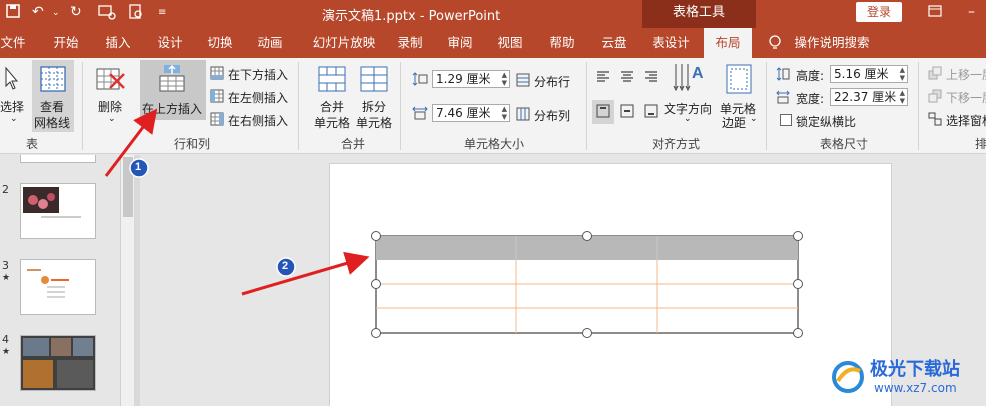  What do you see at coordinates (258, 97) in the screenshot?
I see `insert-left-button: 在左侧插入` at bounding box center [258, 97].